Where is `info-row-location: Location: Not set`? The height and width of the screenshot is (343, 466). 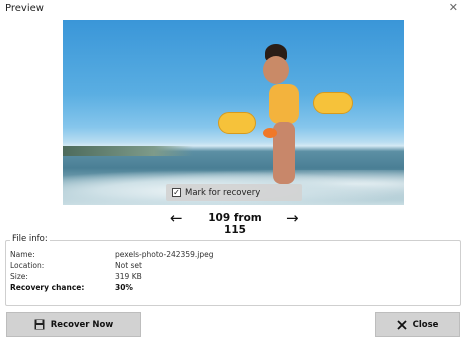
info-row-location: Location: Not set is located at coordinates (76, 265).